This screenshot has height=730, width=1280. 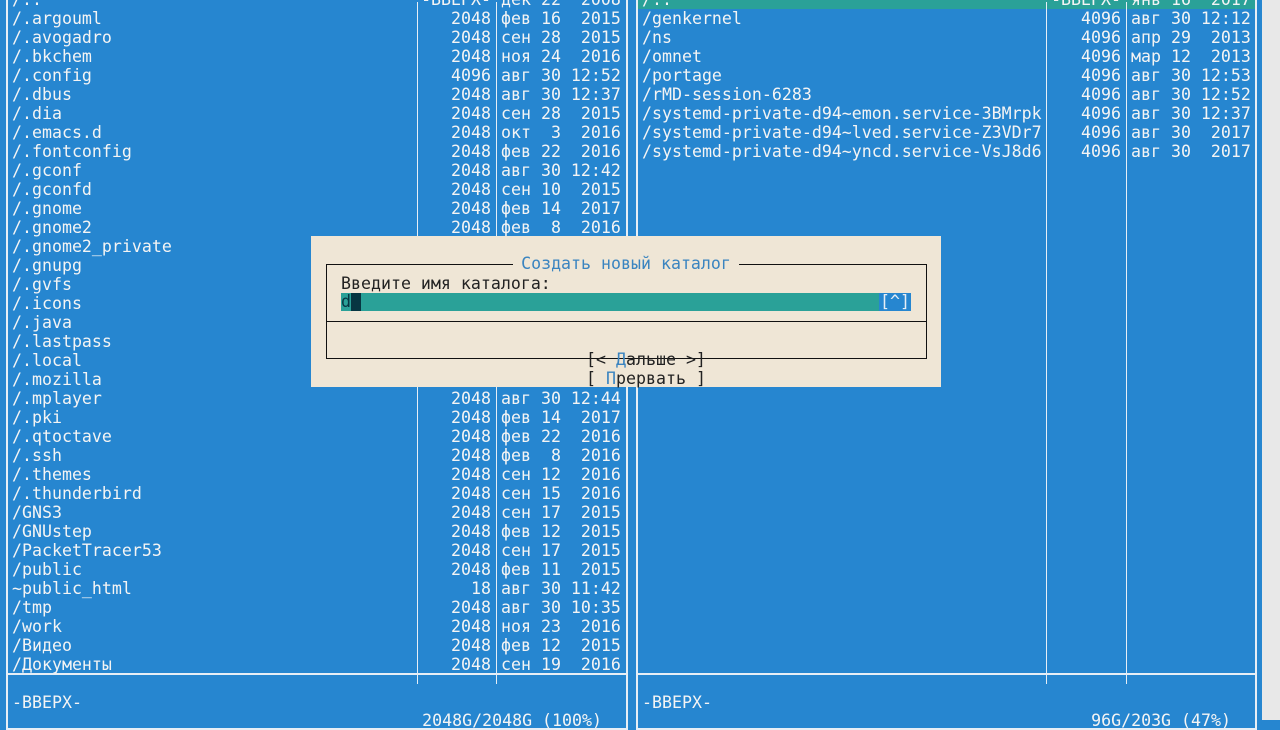 What do you see at coordinates (57, 18) in the screenshot?
I see `file-name: /.argouml` at bounding box center [57, 18].